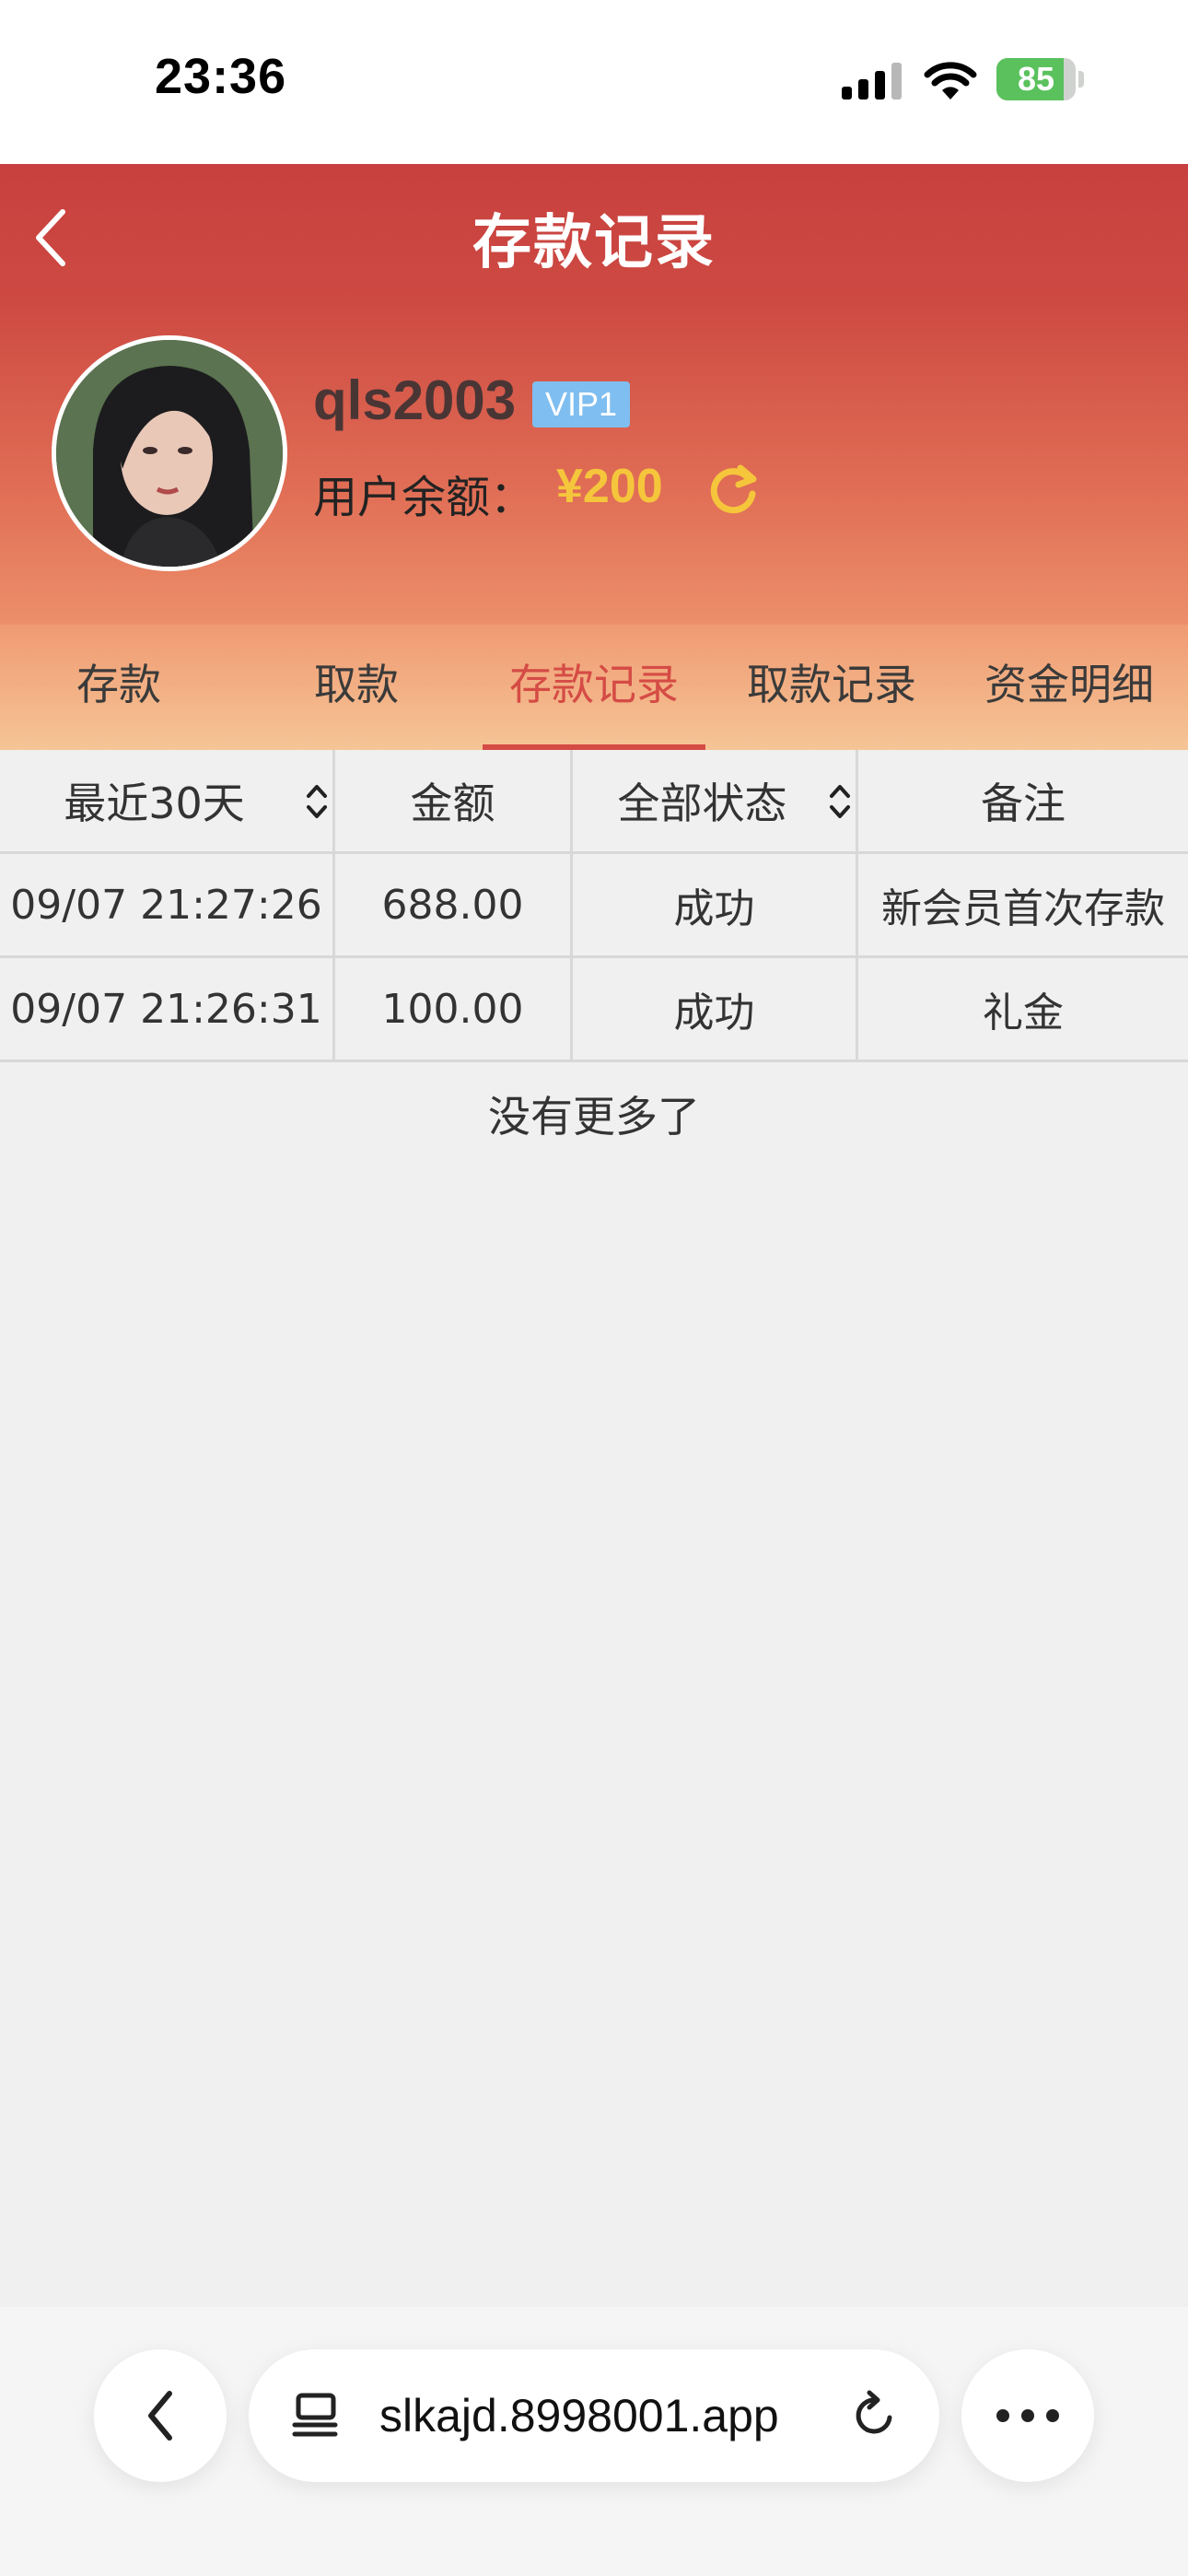 This screenshot has width=1188, height=2576. I want to click on refresh-icon, so click(733, 488).